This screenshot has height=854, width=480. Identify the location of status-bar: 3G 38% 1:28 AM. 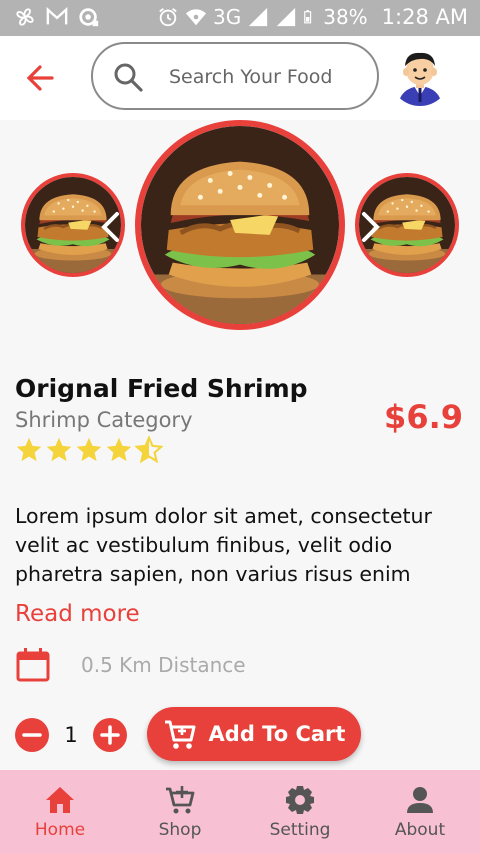
(240, 18).